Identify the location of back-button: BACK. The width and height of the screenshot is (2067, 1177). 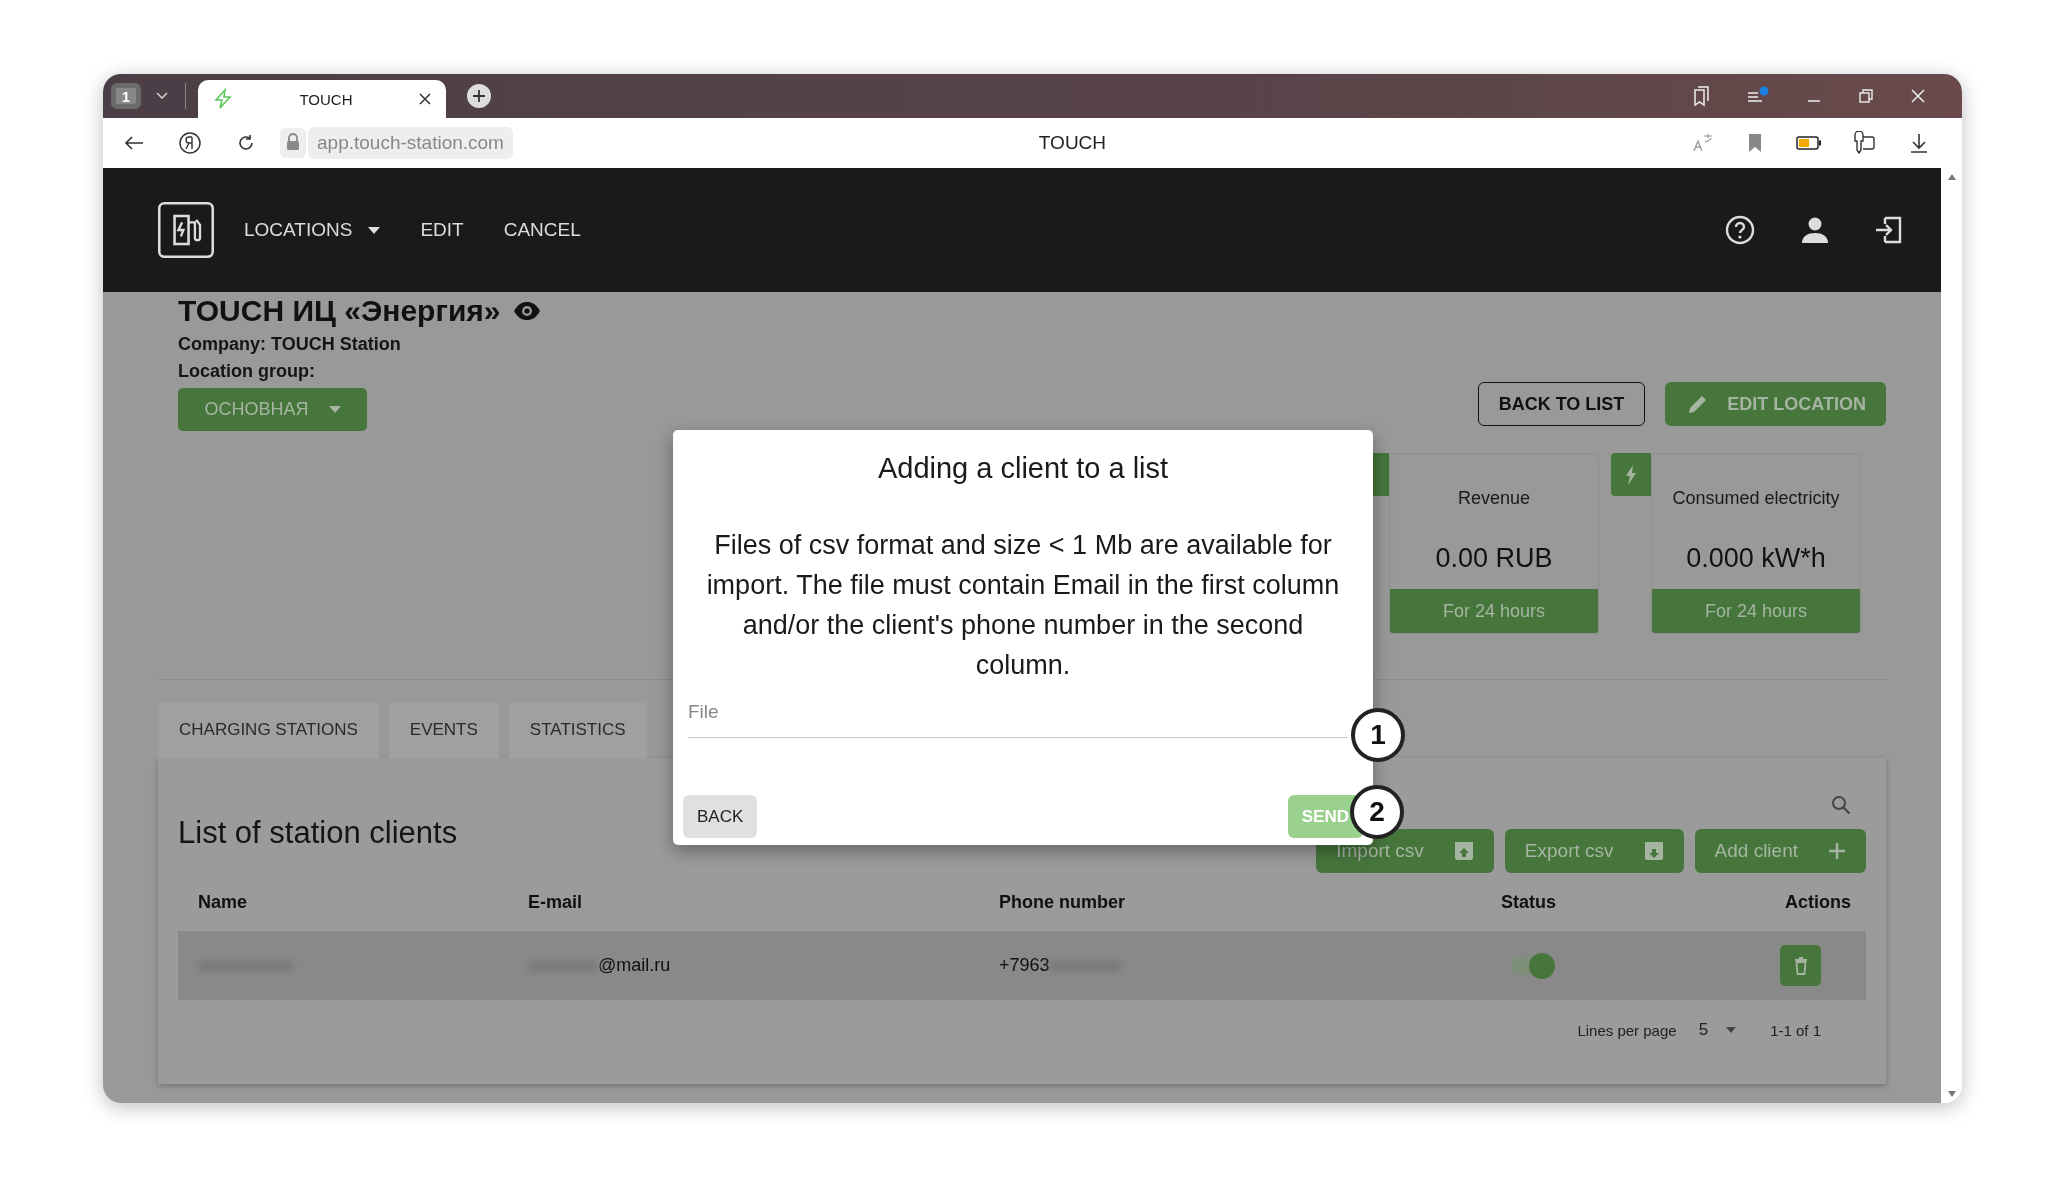
(720, 816).